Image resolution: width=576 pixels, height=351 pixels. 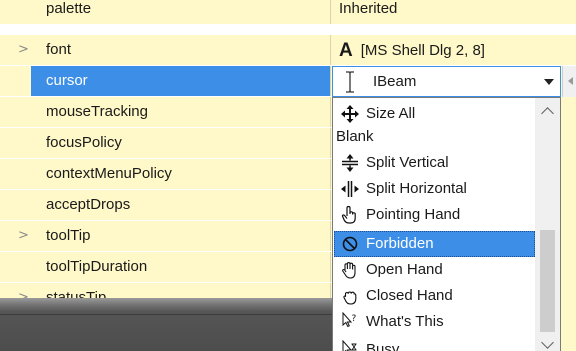 I want to click on chevron-up-icon, so click(x=547, y=113).